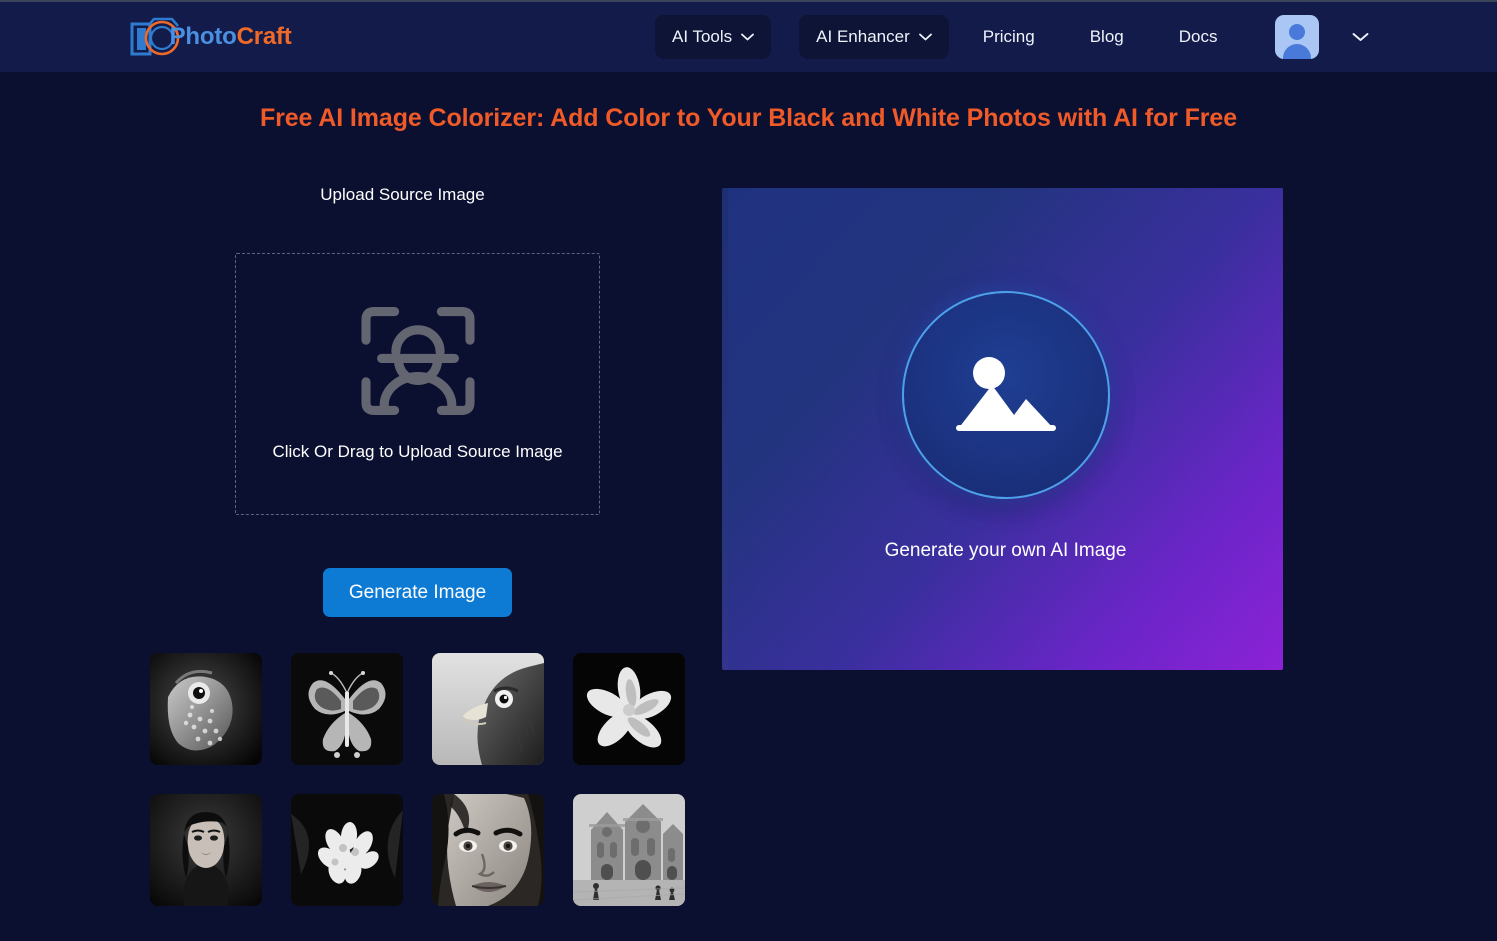  Describe the element at coordinates (629, 850) in the screenshot. I see `cathedral-thumbnail` at that location.